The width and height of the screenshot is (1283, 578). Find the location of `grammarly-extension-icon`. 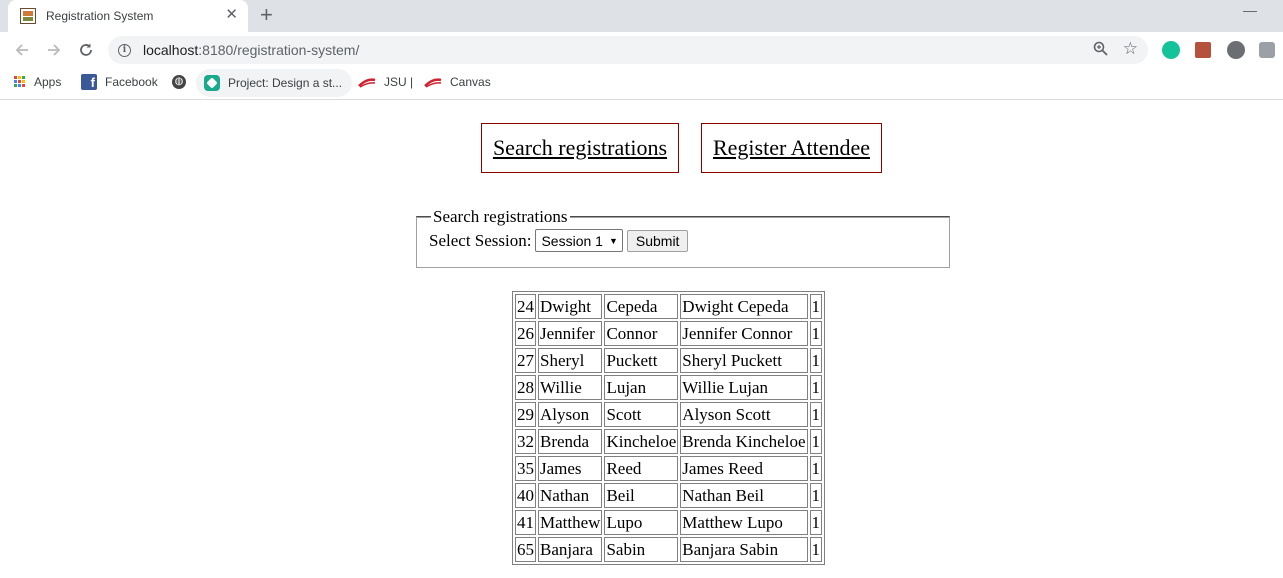

grammarly-extension-icon is located at coordinates (1171, 50).